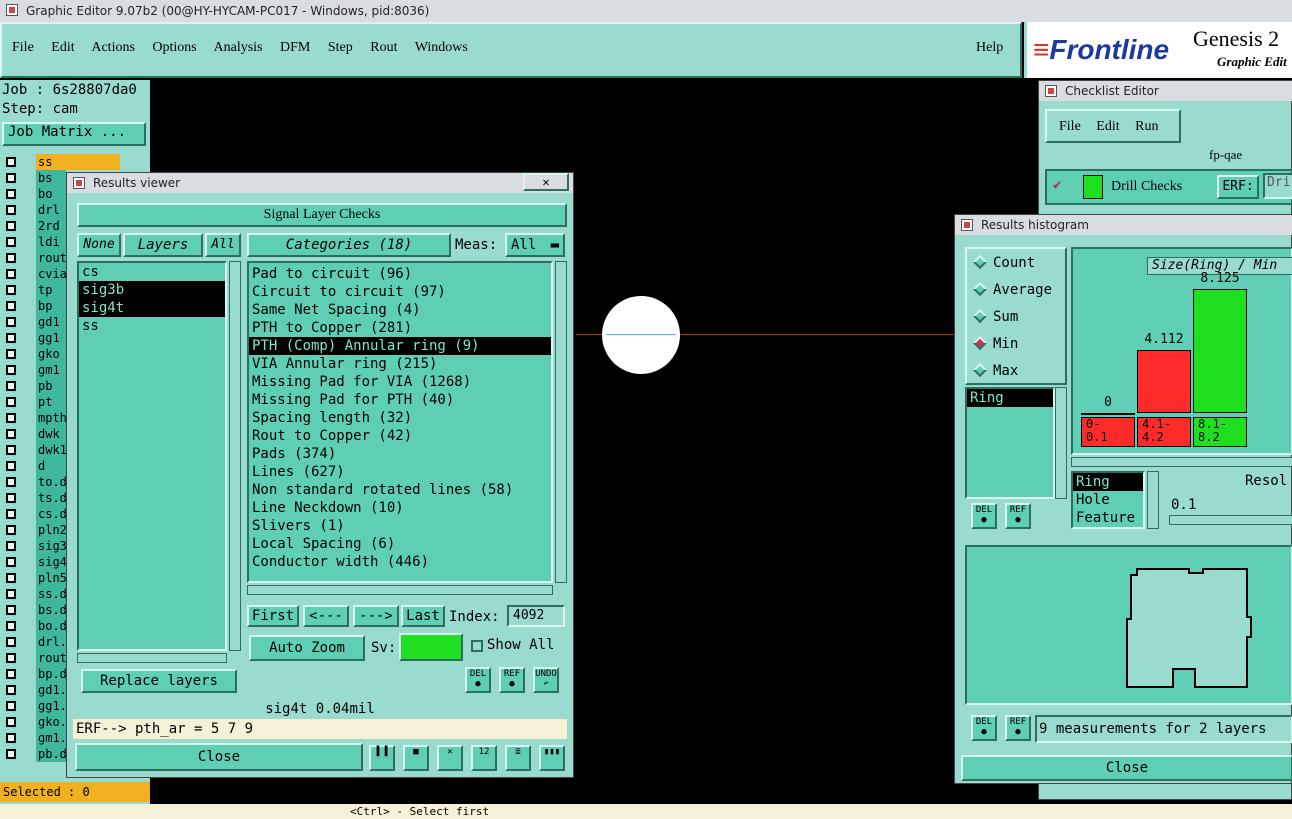 Image resolution: width=1292 pixels, height=819 pixels. What do you see at coordinates (400, 544) in the screenshot?
I see `category-item: Local Spacing (6)` at bounding box center [400, 544].